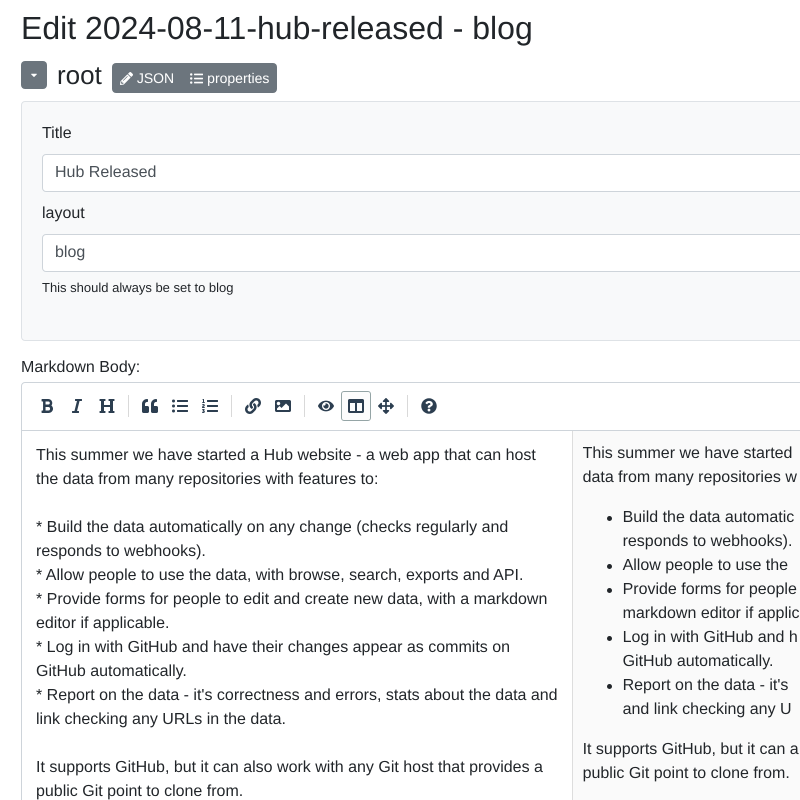 Image resolution: width=800 pixels, height=800 pixels. What do you see at coordinates (707, 542) in the screenshot?
I see `preview-list-text: responds to webhooks).` at bounding box center [707, 542].